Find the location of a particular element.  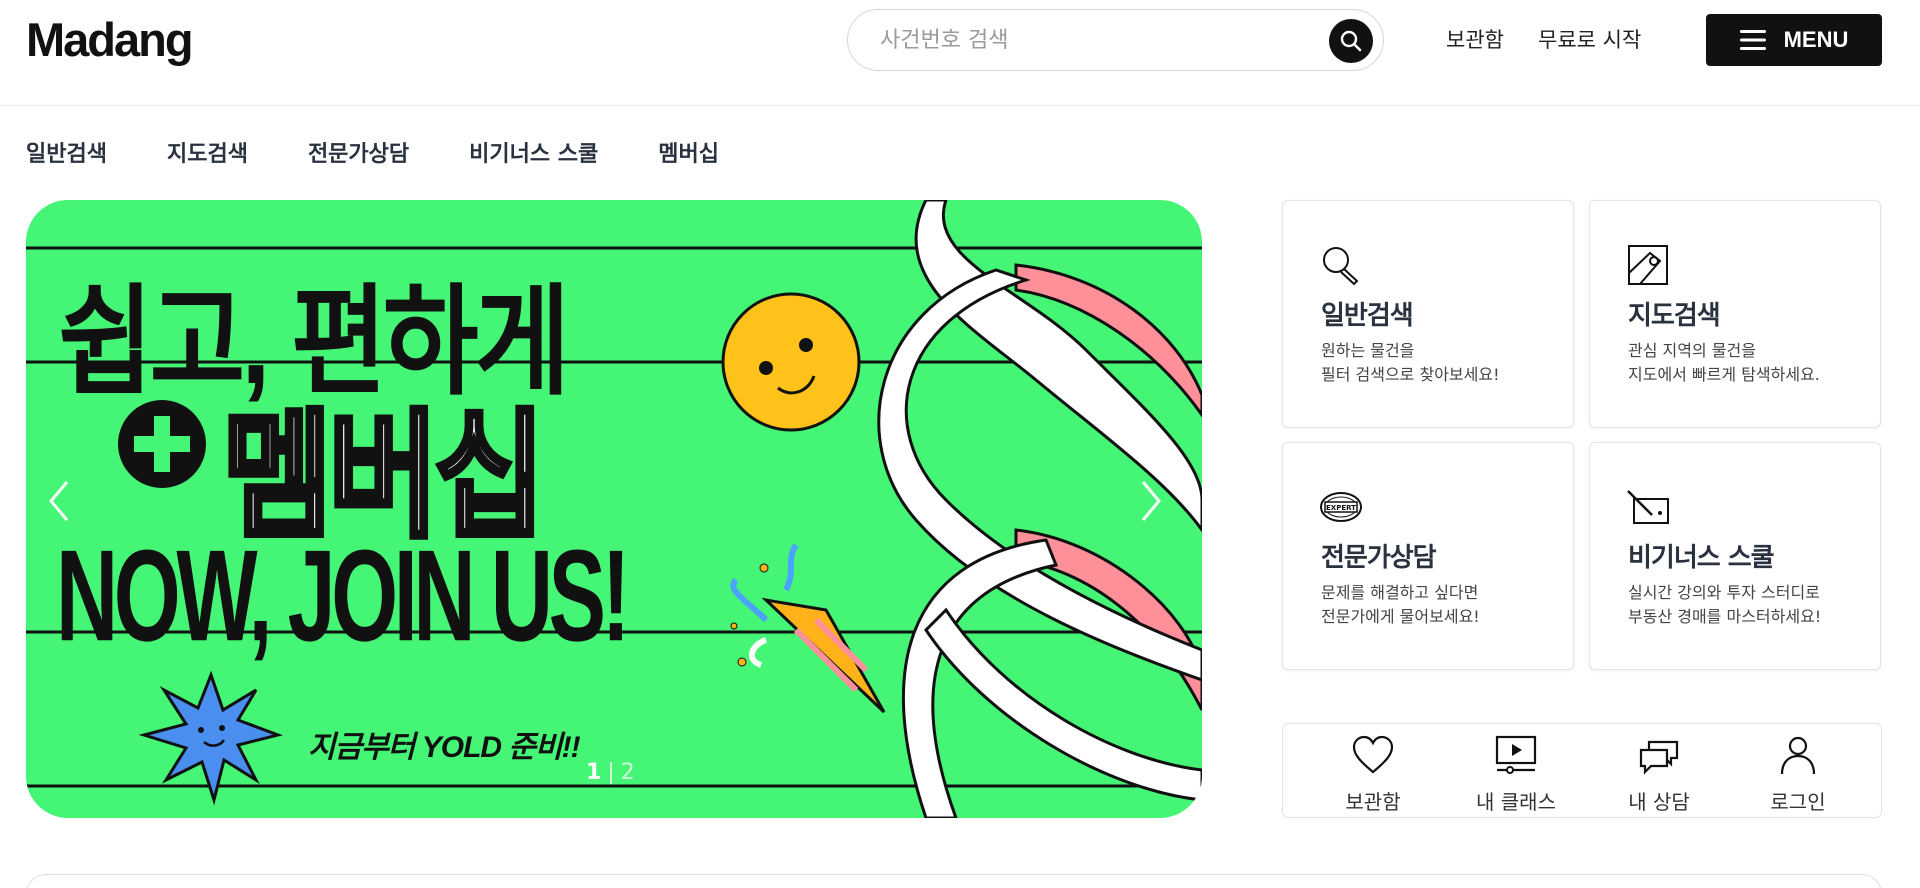

user-icon is located at coordinates (1798, 755).